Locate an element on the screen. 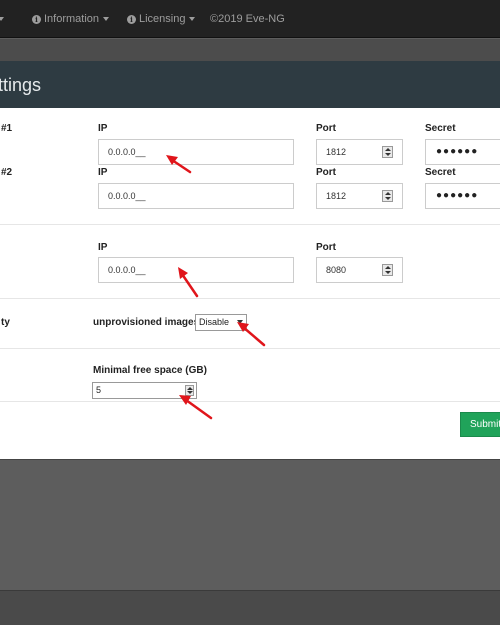  nav-menu-truncated is located at coordinates (2, 19).